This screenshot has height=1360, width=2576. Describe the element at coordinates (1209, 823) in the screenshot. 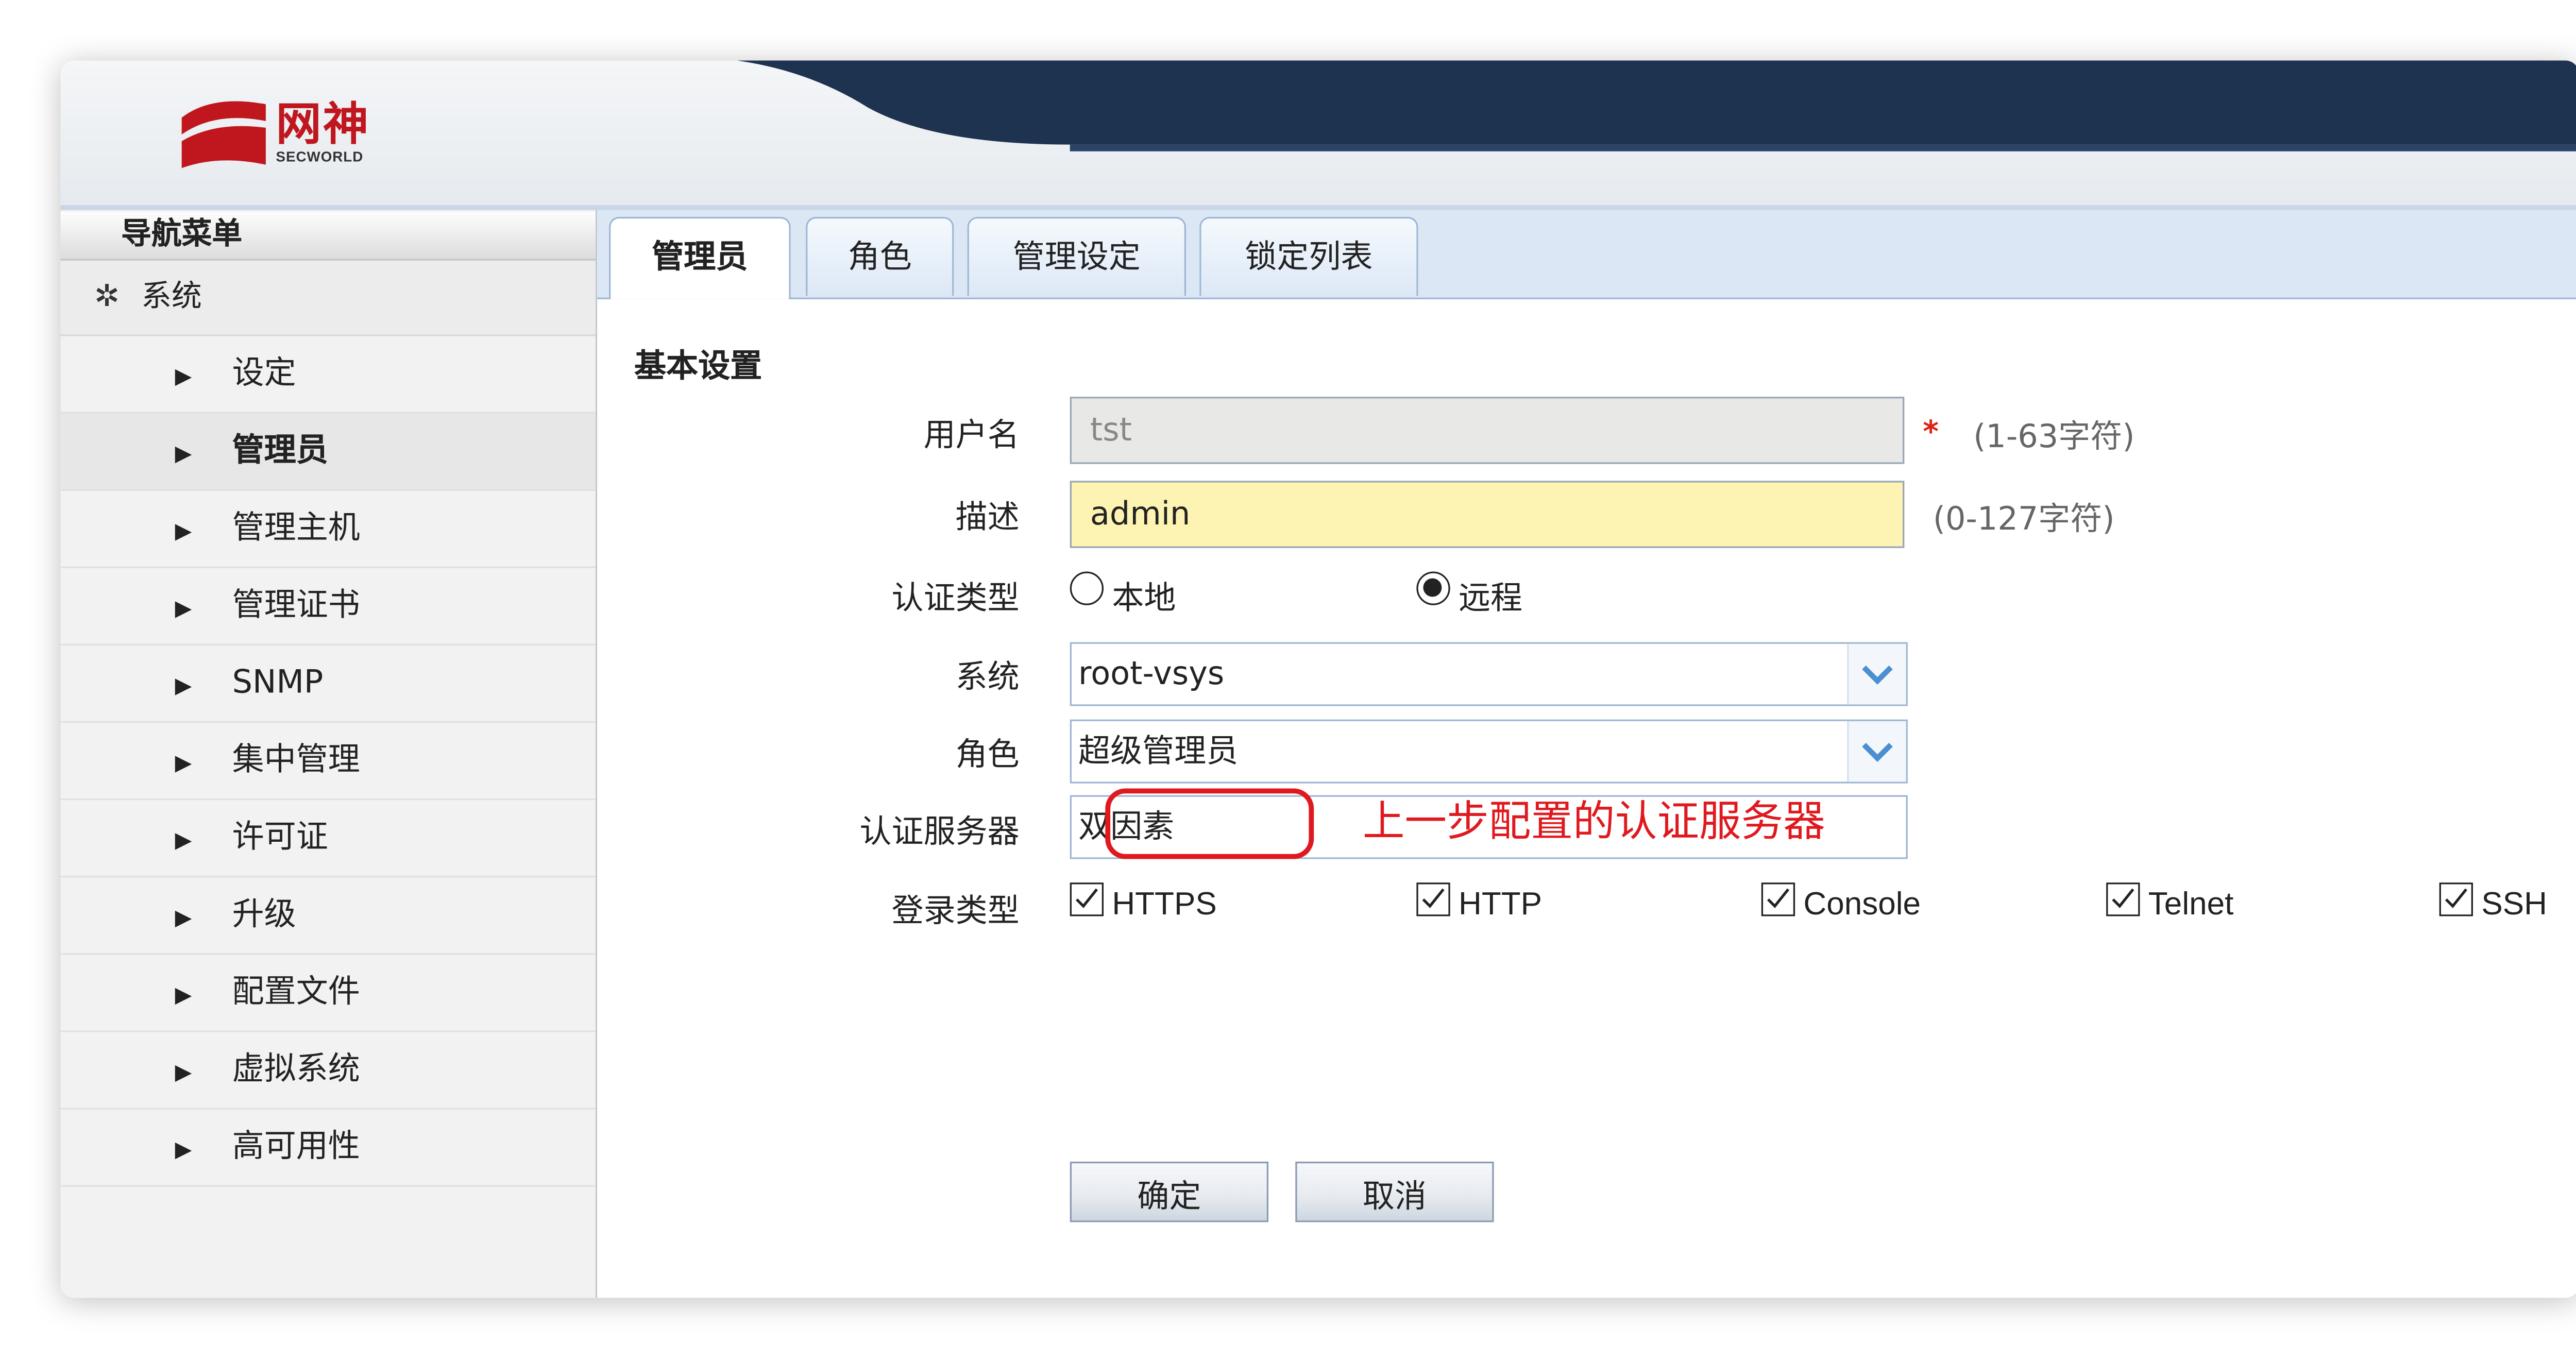

I see `annotation-highlight-box` at that location.